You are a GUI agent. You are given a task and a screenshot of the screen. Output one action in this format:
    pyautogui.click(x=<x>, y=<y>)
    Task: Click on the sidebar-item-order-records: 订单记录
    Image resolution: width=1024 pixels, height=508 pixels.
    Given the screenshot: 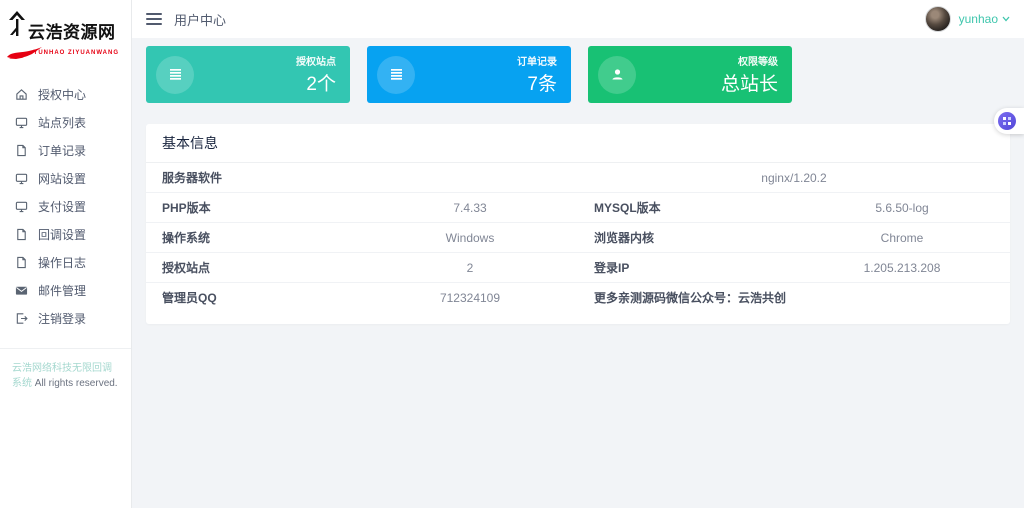 What is the action you would take?
    pyautogui.click(x=65, y=150)
    